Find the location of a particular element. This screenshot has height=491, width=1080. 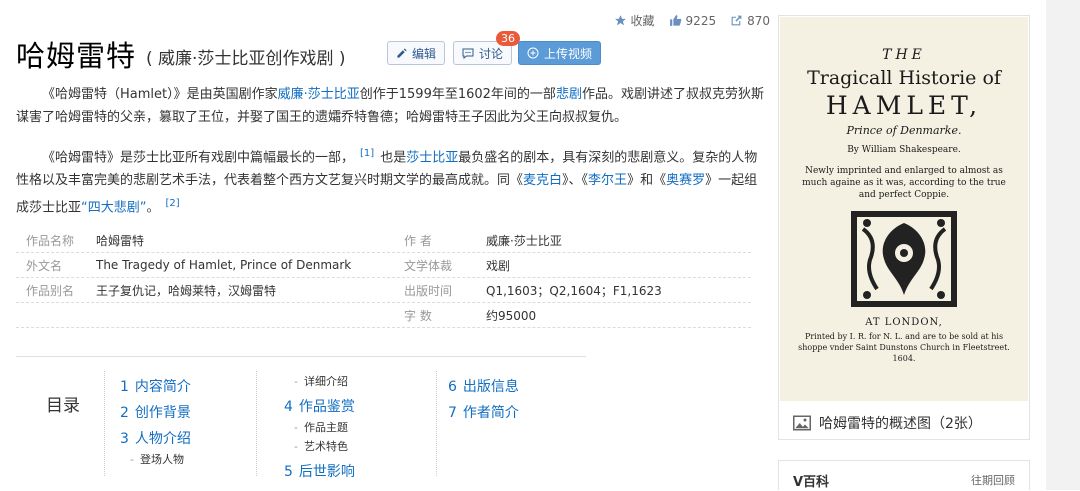

toc-item-7: 7 作者简介 is located at coordinates (483, 412).